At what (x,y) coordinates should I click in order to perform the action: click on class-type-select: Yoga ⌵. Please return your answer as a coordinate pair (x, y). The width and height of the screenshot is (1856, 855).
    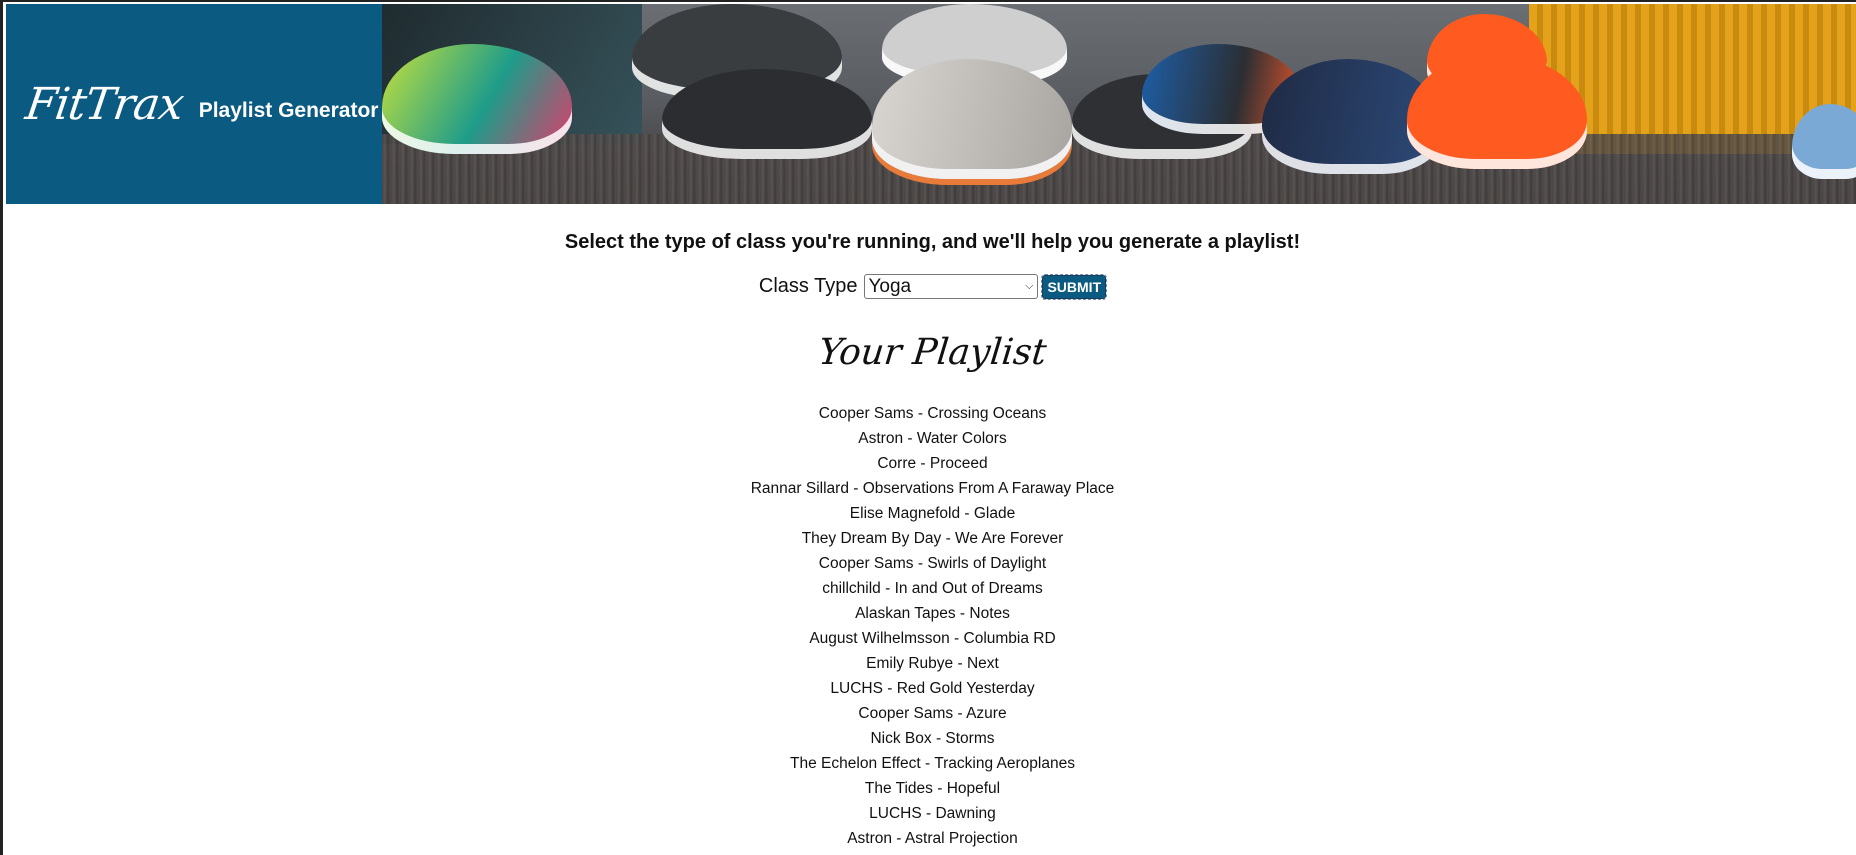
    Looking at the image, I should click on (951, 286).